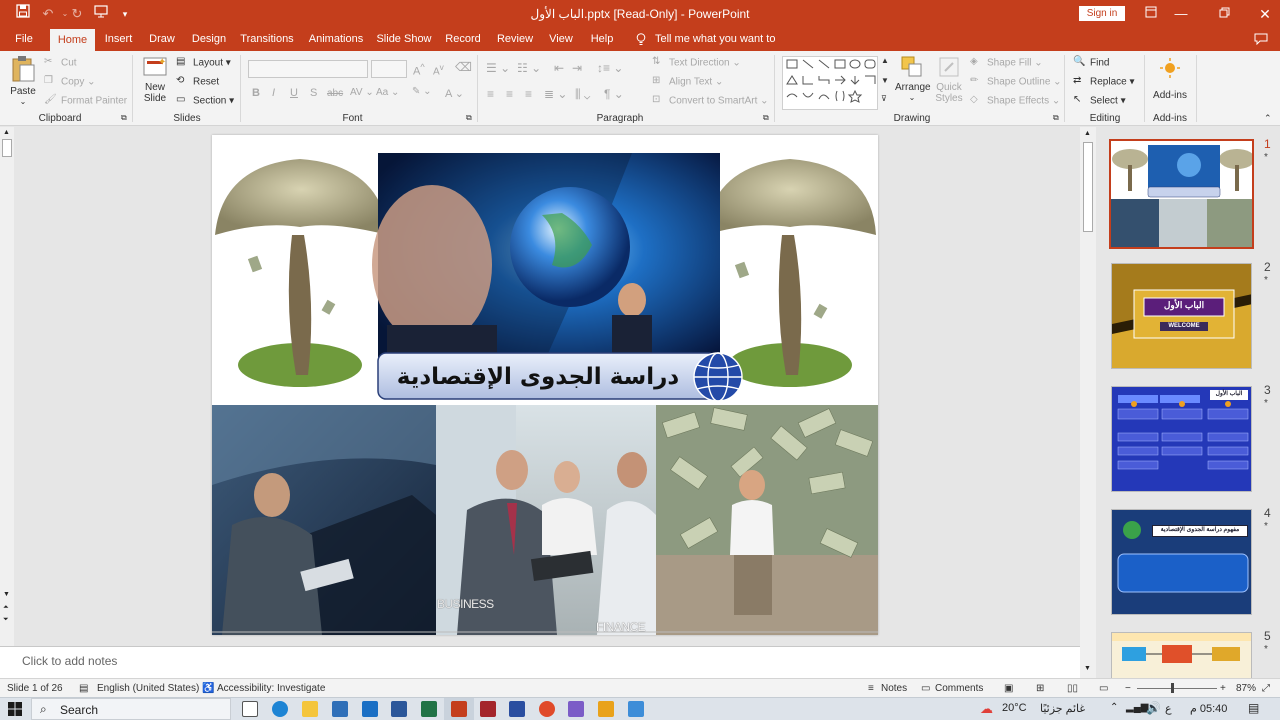 Image resolution: width=1280 pixels, height=720 pixels. I want to click on align-left-icon: ≡, so click(490, 94).